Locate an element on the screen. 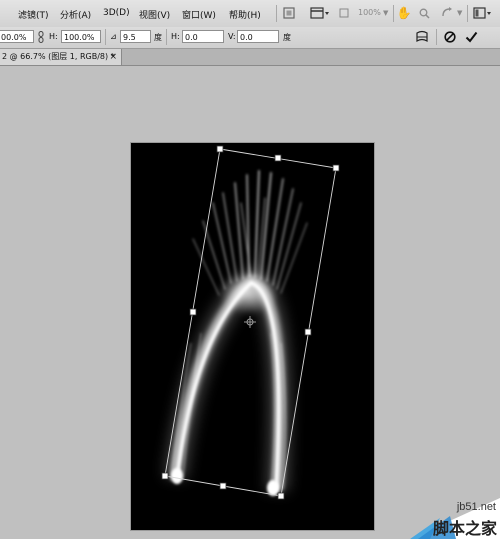 Image resolution: width=500 pixels, height=539 pixels. menu-help: 帮助(H) is located at coordinates (245, 14).